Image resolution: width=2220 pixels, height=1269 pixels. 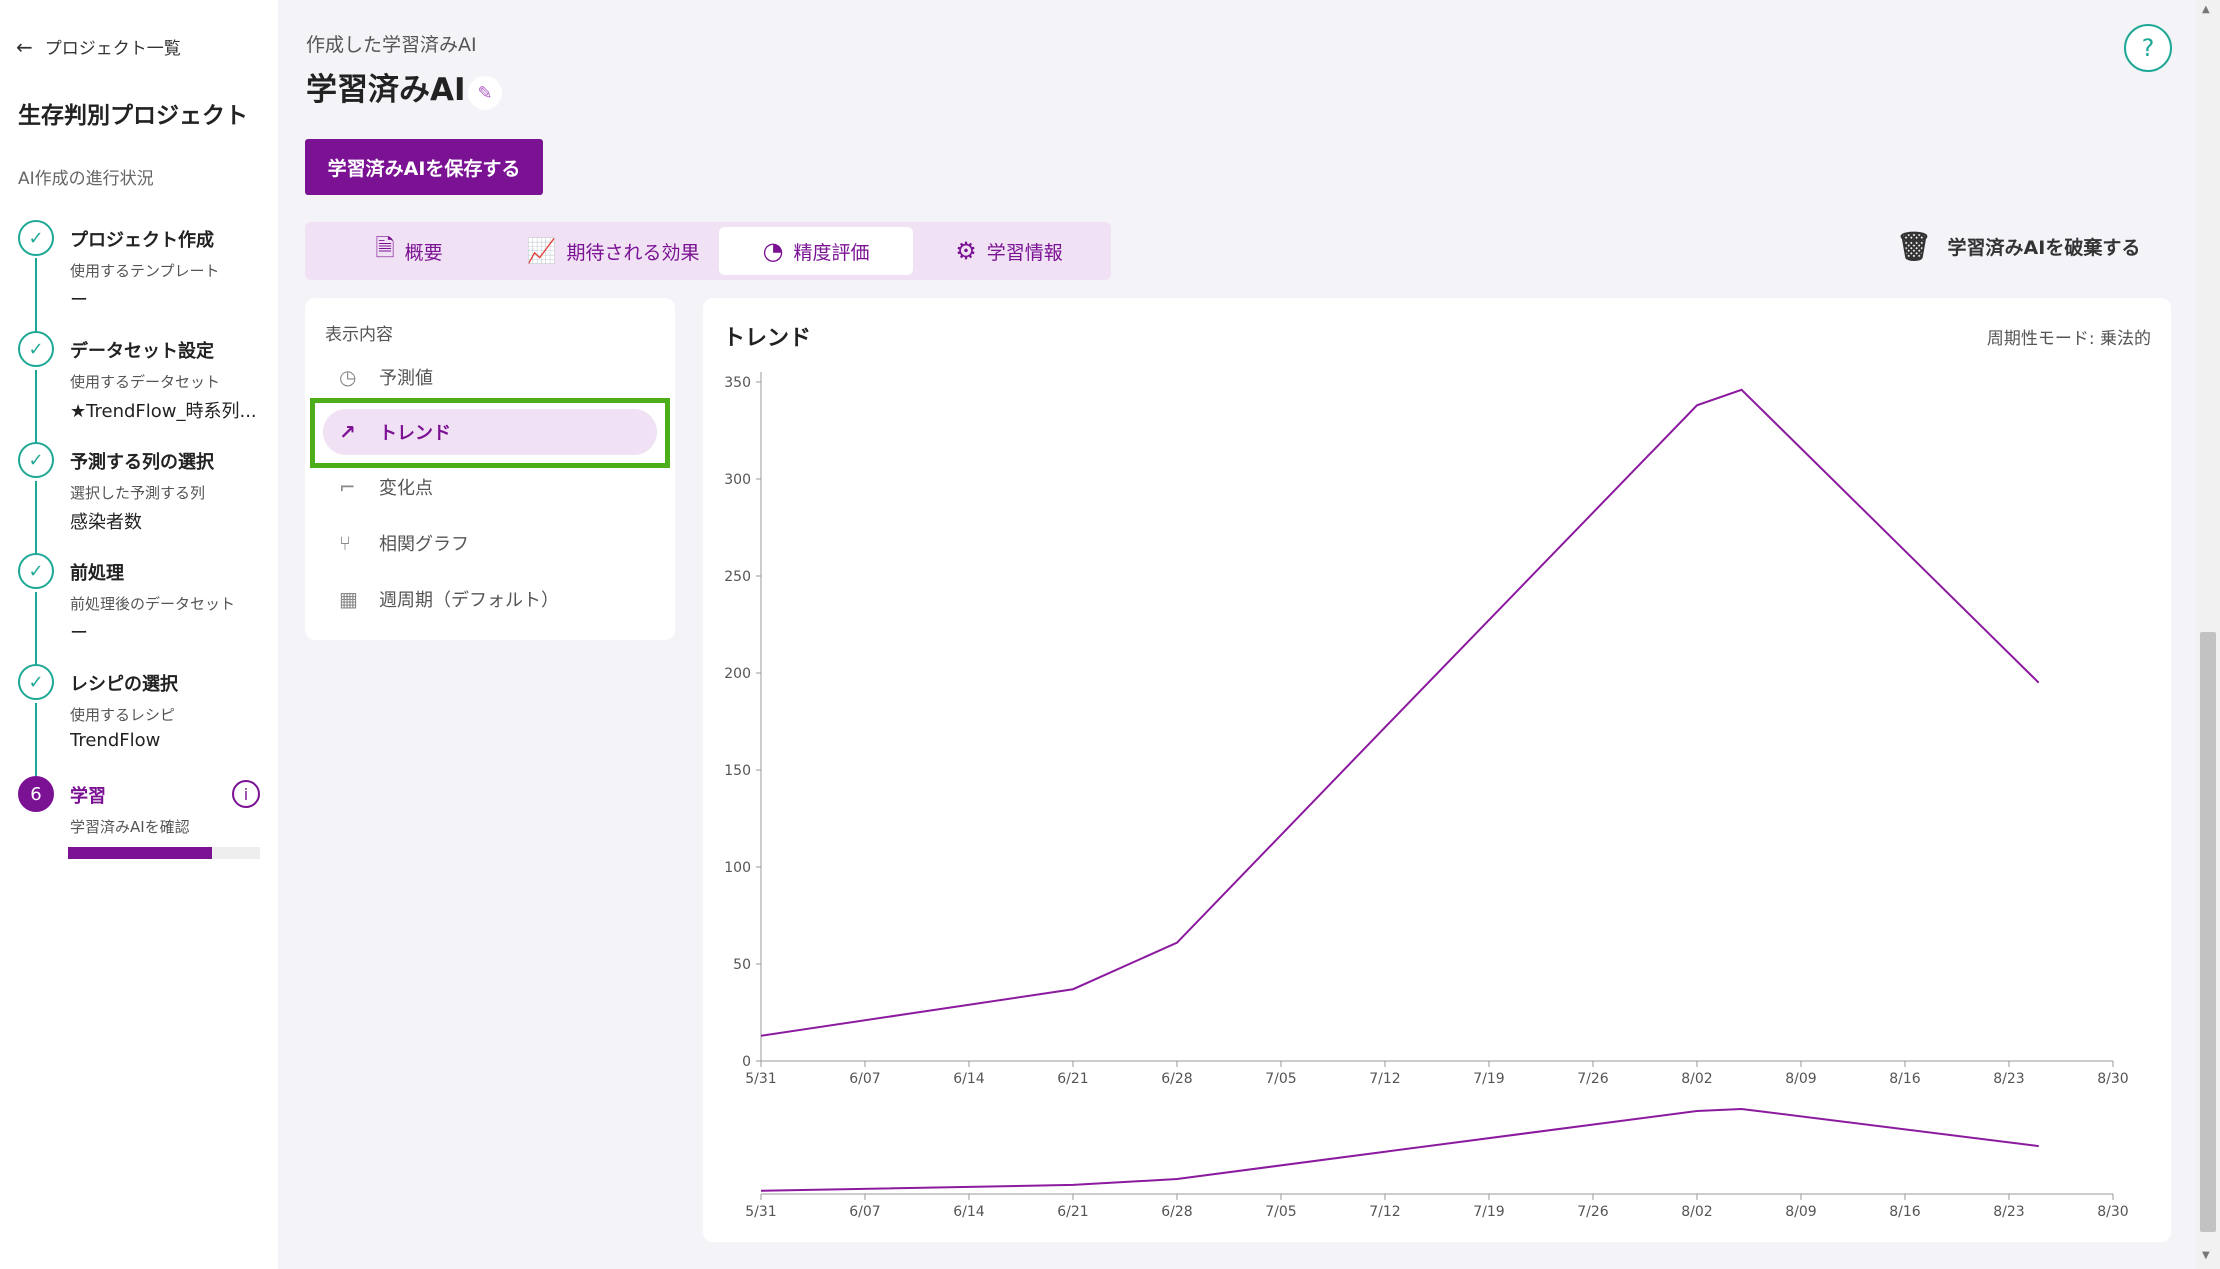 I want to click on tab-label: 精度評価, so click(x=831, y=252).